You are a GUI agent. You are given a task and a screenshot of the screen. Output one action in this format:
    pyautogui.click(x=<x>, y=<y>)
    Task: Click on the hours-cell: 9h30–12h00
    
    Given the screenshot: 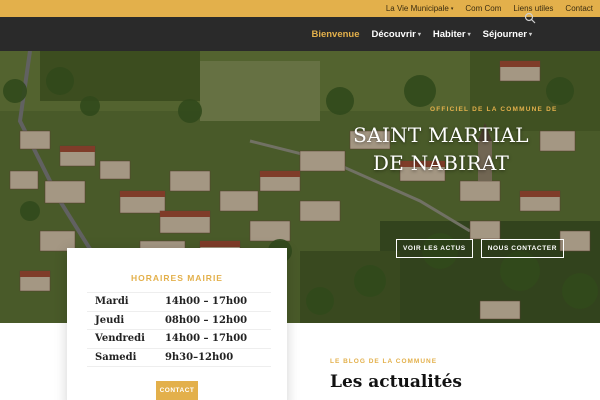 What is the action you would take?
    pyautogui.click(x=215, y=357)
    